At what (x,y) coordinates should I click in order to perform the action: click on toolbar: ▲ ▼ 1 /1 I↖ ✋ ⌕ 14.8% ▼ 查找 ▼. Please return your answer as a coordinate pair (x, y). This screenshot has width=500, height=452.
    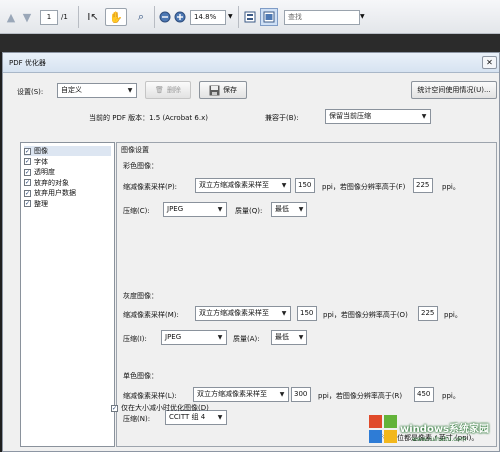
    Looking at the image, I should click on (250, 17).